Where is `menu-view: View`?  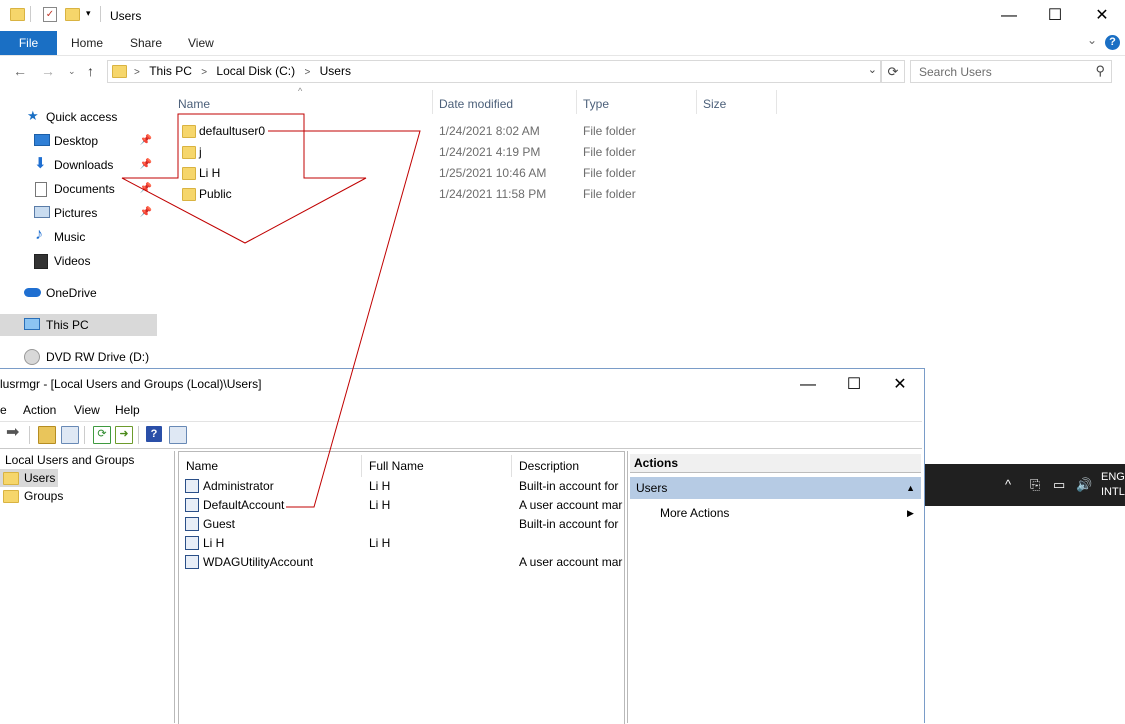
menu-view: View is located at coordinates (87, 410).